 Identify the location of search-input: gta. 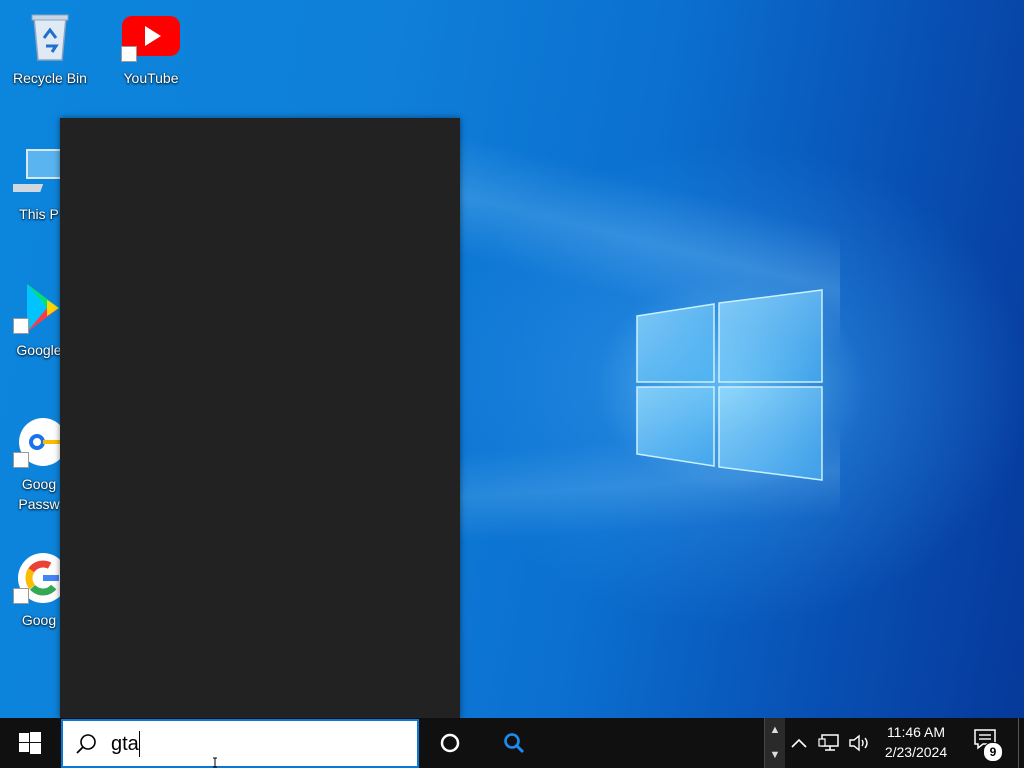
(125, 744).